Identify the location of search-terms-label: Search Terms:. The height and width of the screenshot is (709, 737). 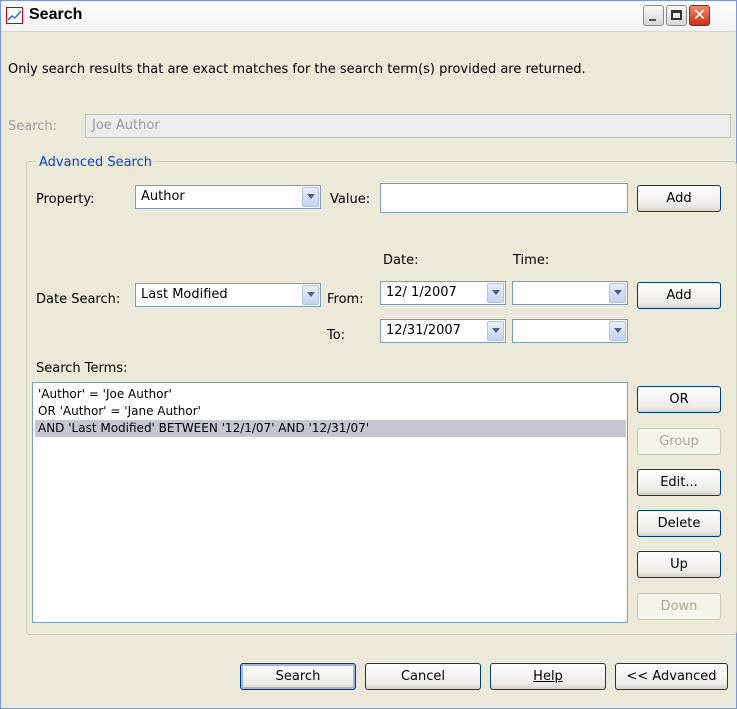
(82, 368).